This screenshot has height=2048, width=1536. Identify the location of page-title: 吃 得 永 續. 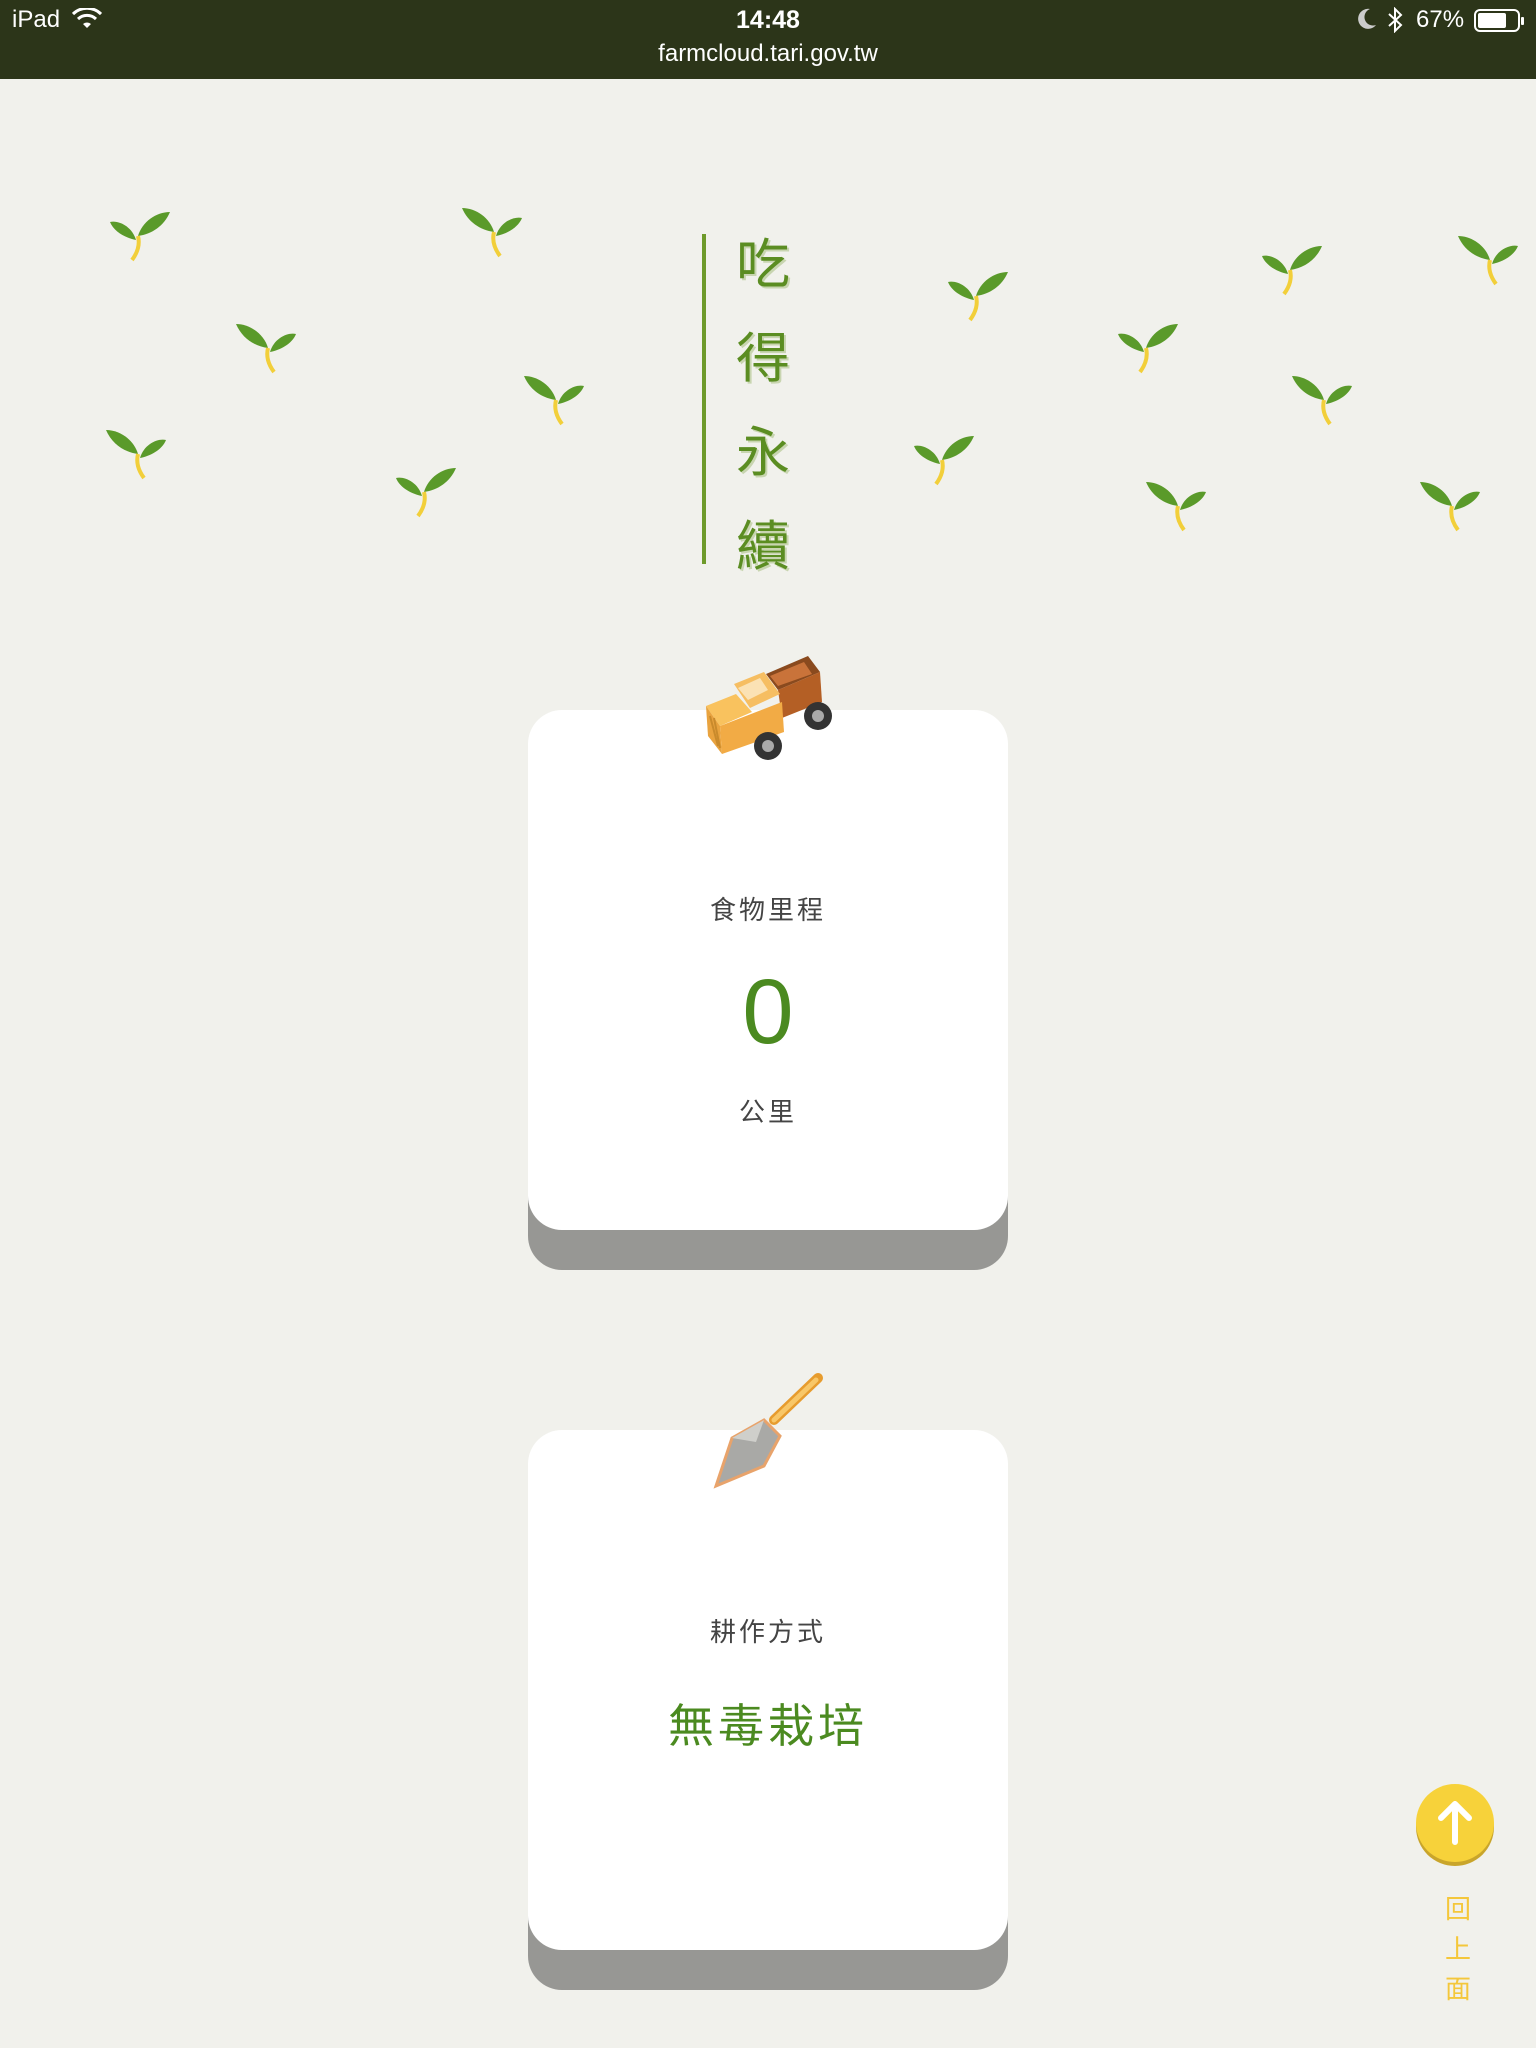
(776, 406).